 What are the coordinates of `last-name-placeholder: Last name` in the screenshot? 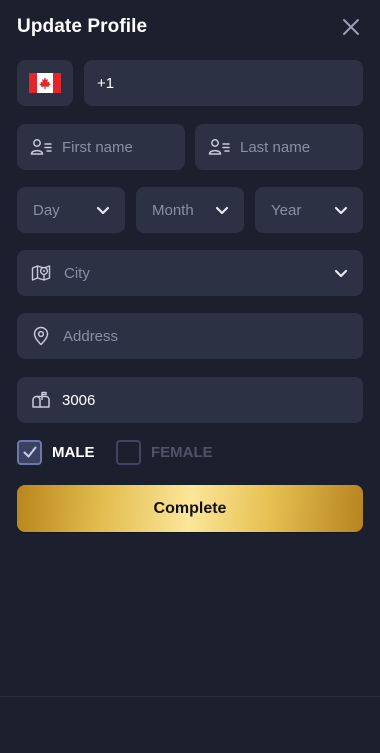 It's located at (275, 147).